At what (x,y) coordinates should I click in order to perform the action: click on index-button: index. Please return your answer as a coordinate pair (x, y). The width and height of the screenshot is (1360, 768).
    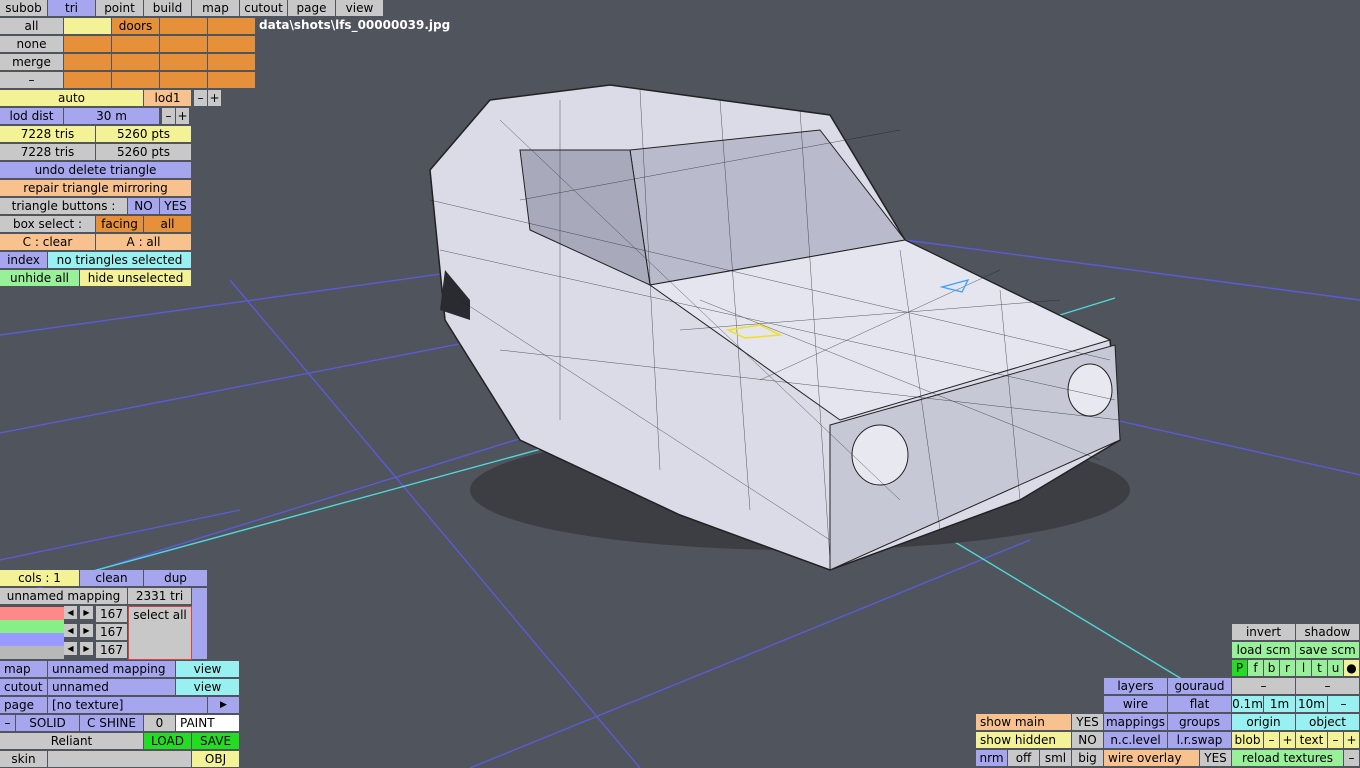
    Looking at the image, I should click on (24, 260).